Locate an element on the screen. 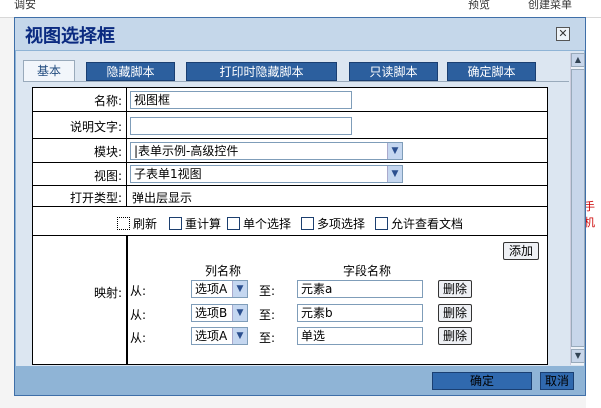 The height and width of the screenshot is (408, 601). desc-label-cell: 说明文字: is located at coordinates (80, 125).